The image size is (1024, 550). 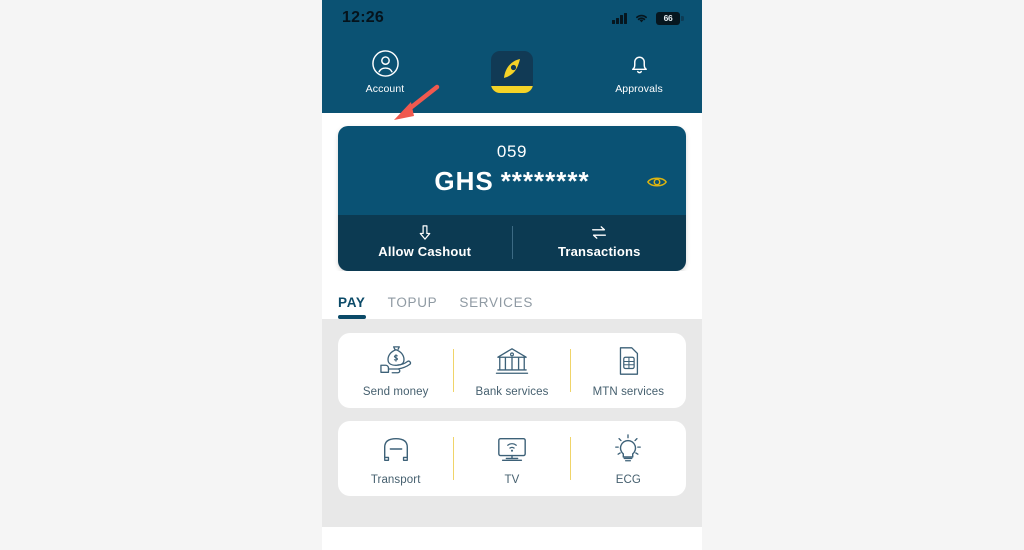 I want to click on eye-icon, so click(x=657, y=181).